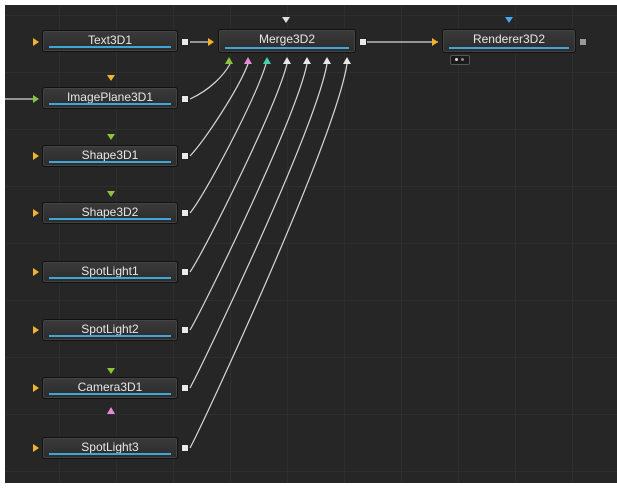  What do you see at coordinates (110, 388) in the screenshot?
I see `node-camera3d1: Camera3D1` at bounding box center [110, 388].